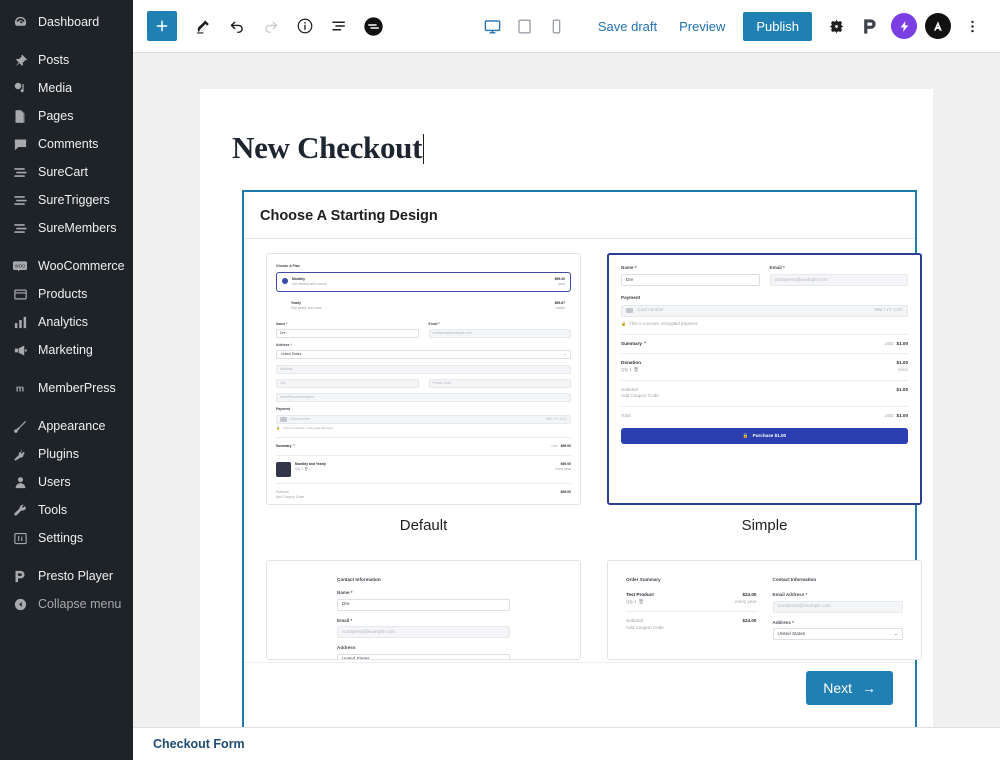  What do you see at coordinates (579, 216) in the screenshot?
I see `design-picker-heading: Choose A Starting Design` at bounding box center [579, 216].